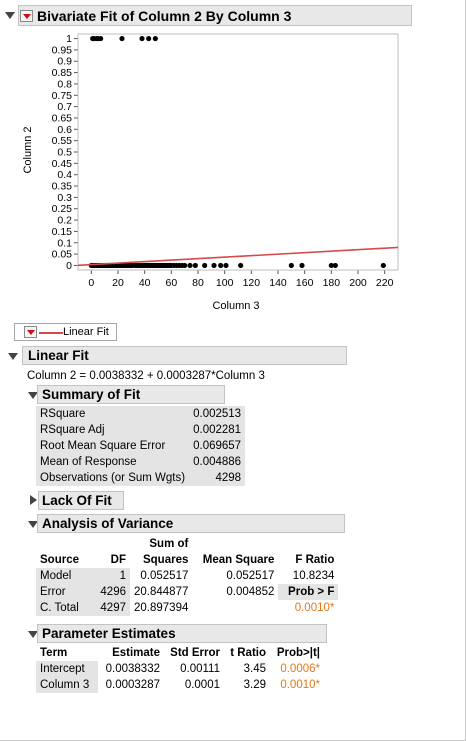  I want to click on x-tick-label: 220, so click(385, 283).